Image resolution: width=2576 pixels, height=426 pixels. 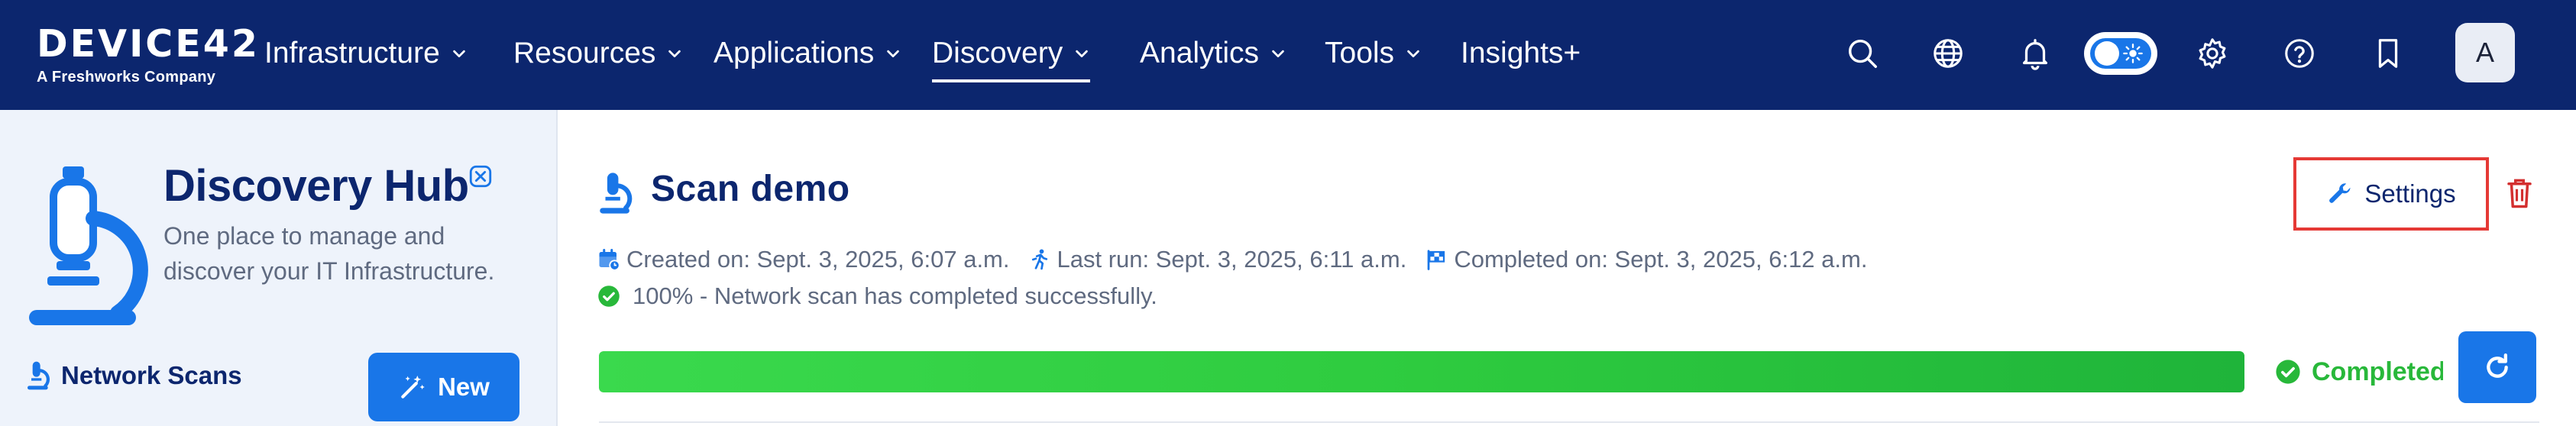 I want to click on progress-fill, so click(x=1421, y=371).